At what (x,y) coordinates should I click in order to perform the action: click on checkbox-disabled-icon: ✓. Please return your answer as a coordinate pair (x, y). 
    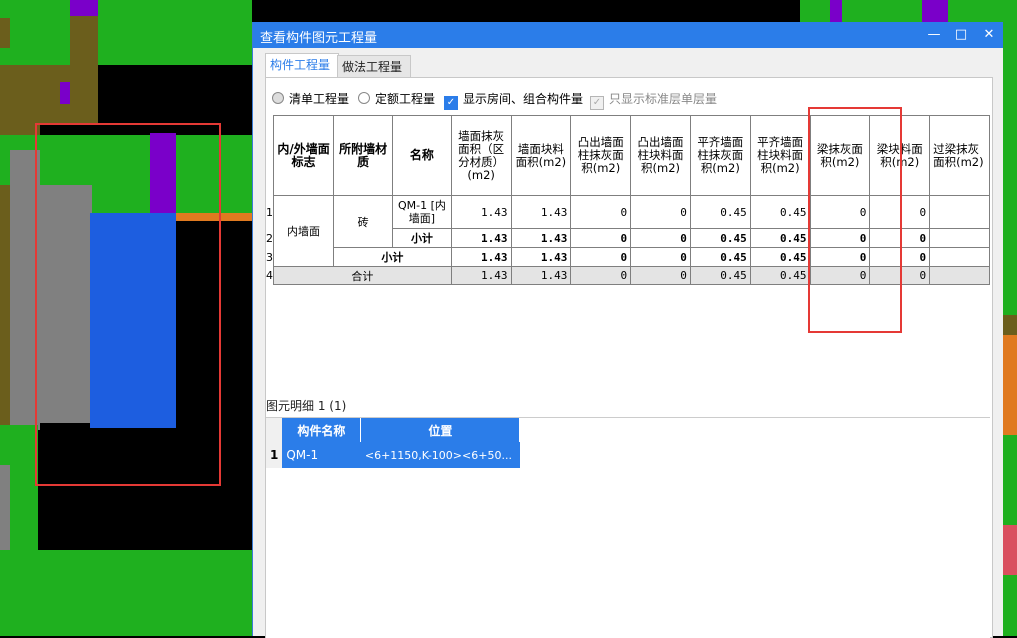
    Looking at the image, I should click on (597, 103).